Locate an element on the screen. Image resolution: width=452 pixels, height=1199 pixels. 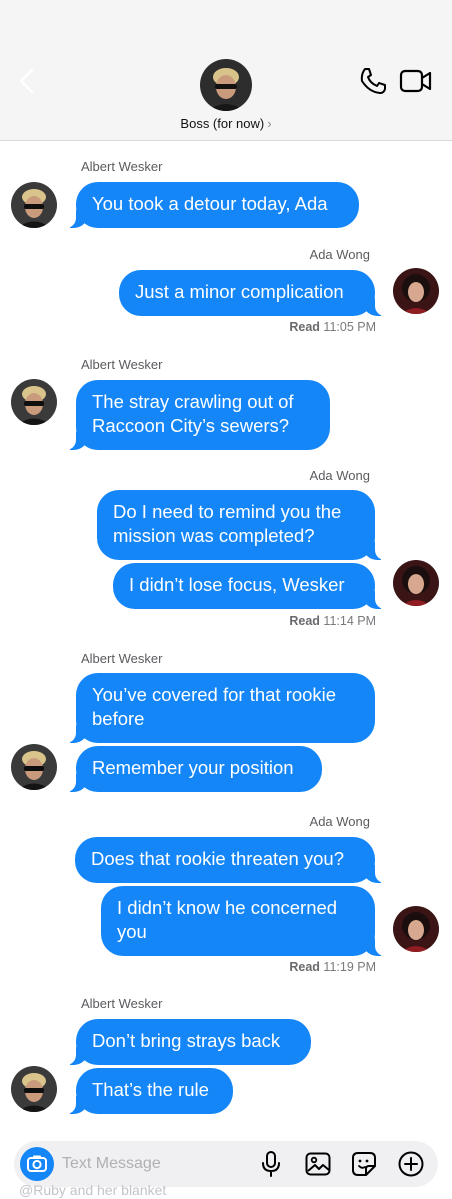
contact-avatar is located at coordinates (226, 85).